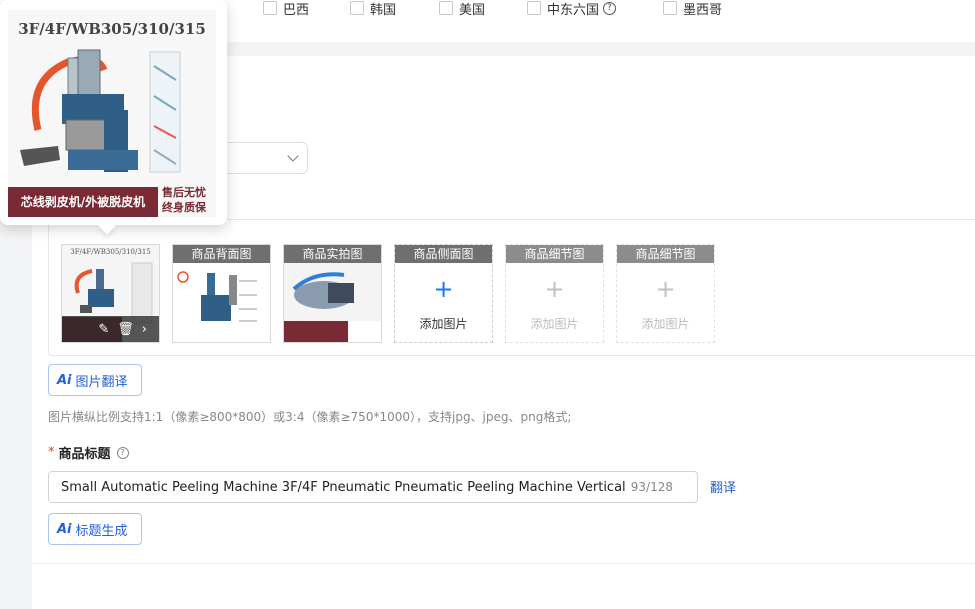 The width and height of the screenshot is (975, 609). What do you see at coordinates (332, 293) in the screenshot?
I see `image-slot-real: 商品实拍图` at bounding box center [332, 293].